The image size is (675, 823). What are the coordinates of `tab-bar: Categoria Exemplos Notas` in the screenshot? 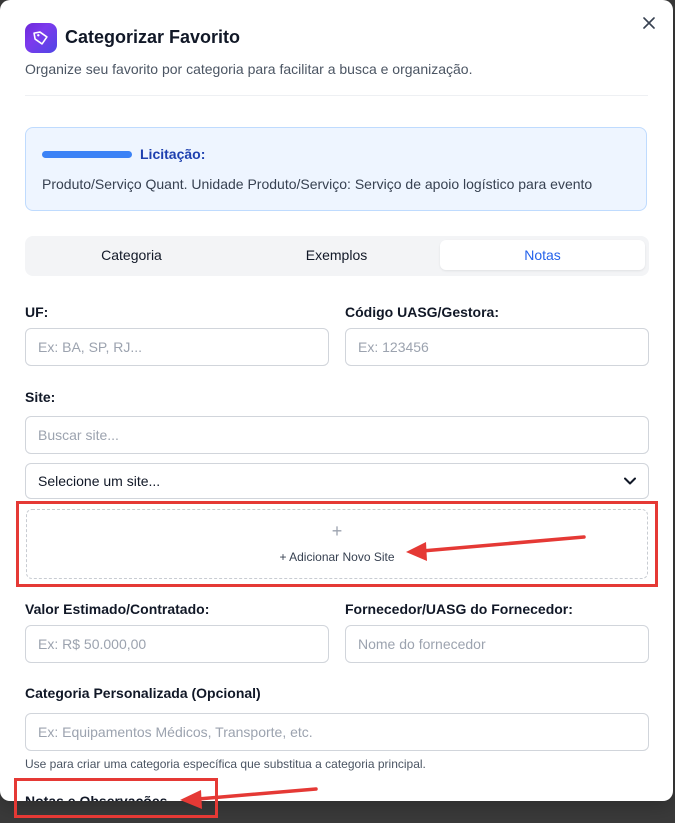 It's located at (337, 256).